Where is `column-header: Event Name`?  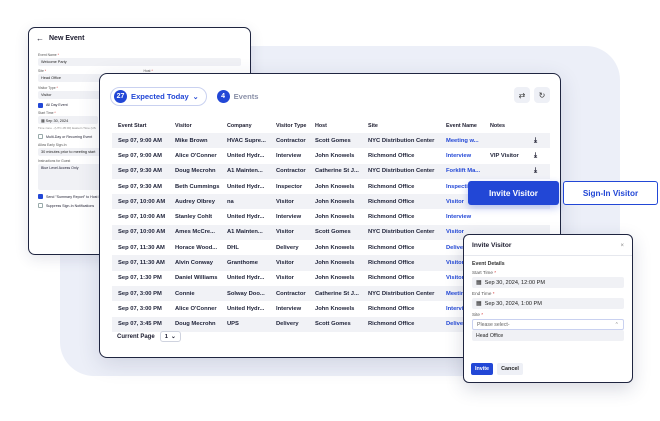
column-header: Event Name is located at coordinates (462, 125).